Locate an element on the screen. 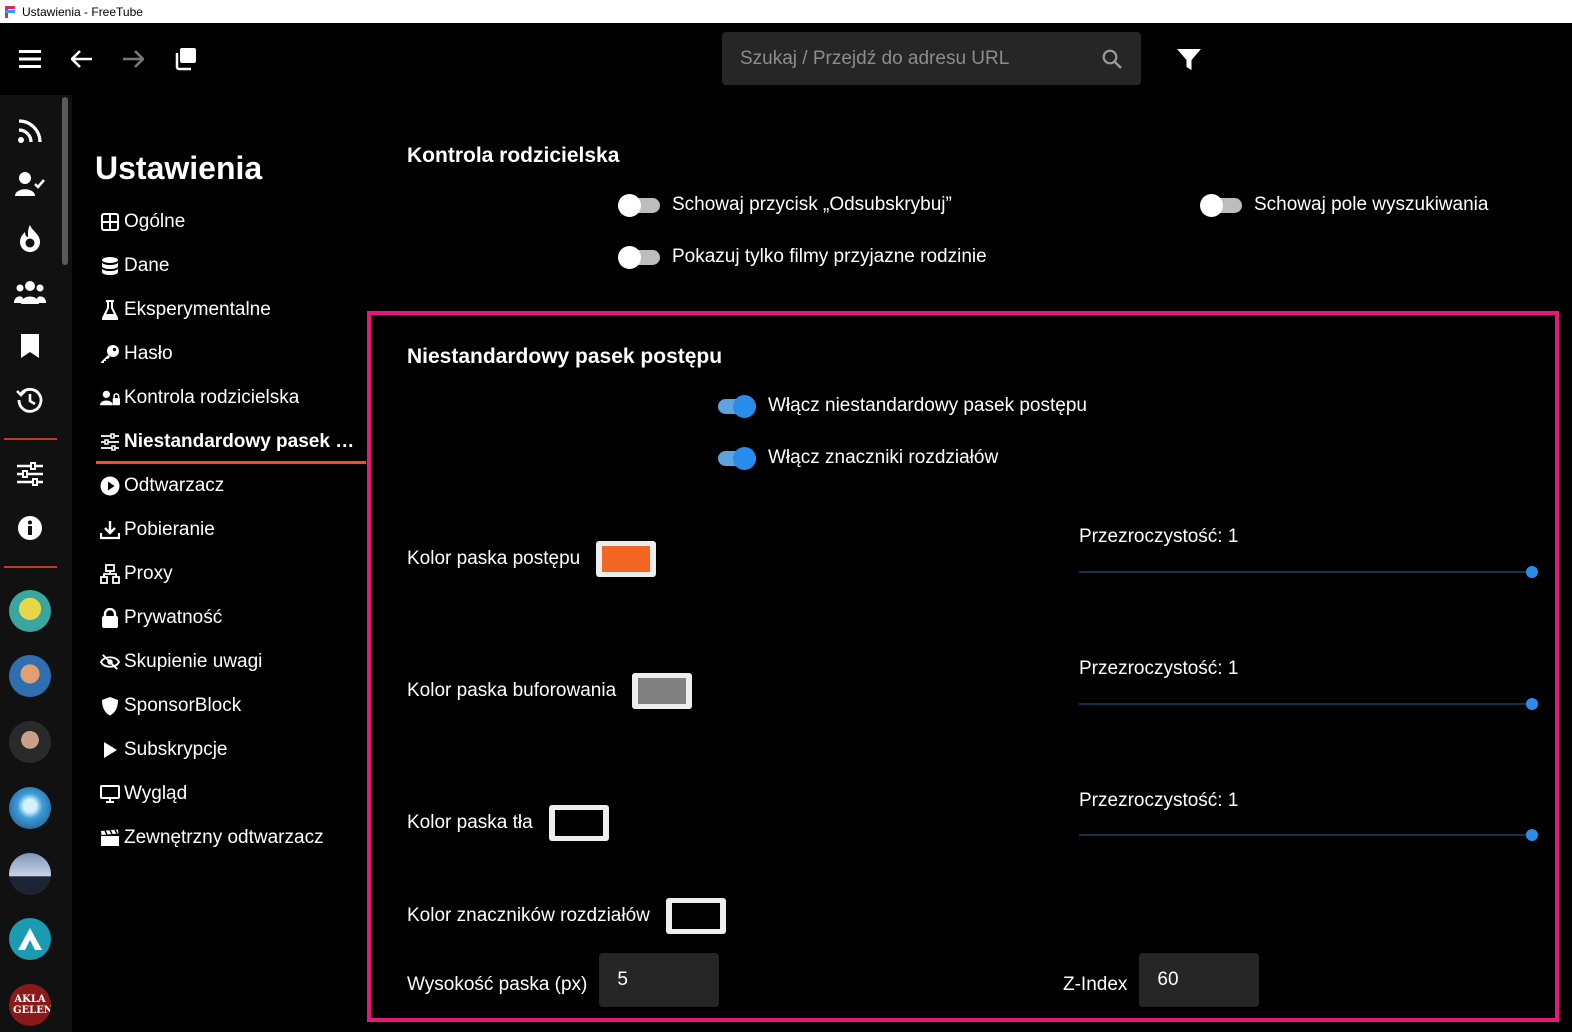  filter-icon is located at coordinates (1189, 60).